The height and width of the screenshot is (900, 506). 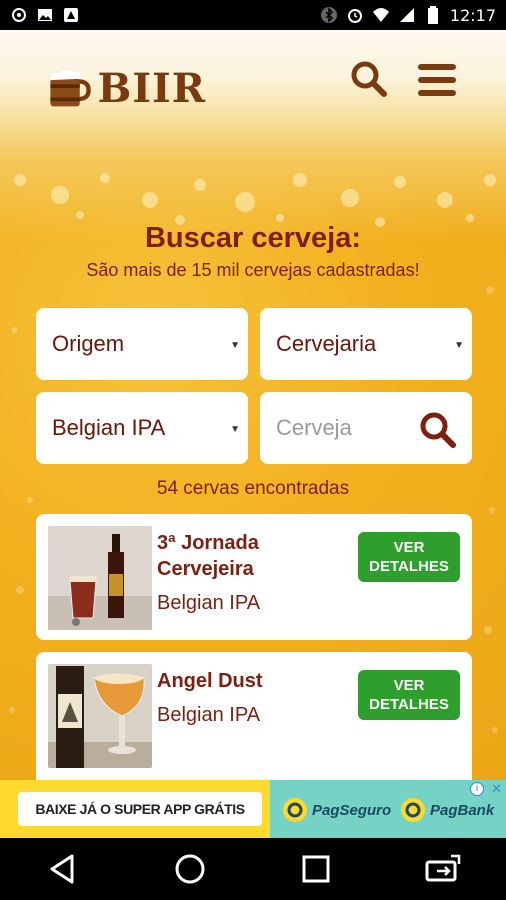 I want to click on signal-icon, so click(x=407, y=15).